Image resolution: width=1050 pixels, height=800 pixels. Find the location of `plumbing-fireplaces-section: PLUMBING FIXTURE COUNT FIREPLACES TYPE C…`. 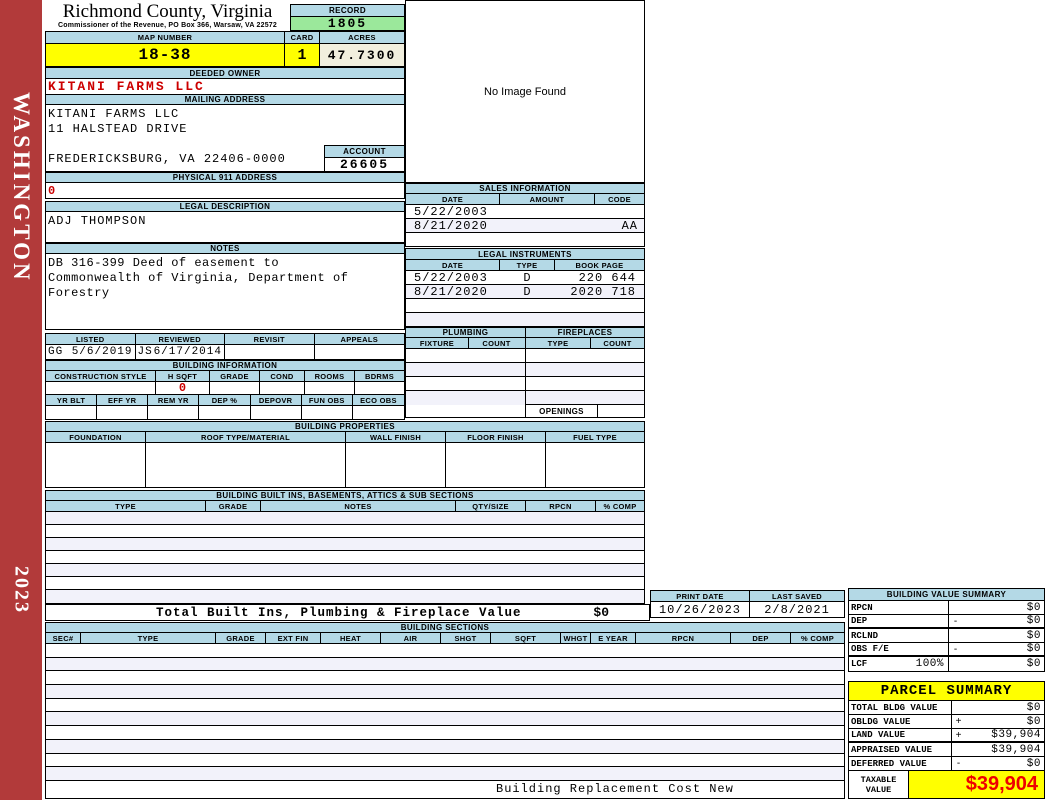

plumbing-fireplaces-section: PLUMBING FIXTURE COUNT FIREPLACES TYPE C… is located at coordinates (525, 372).